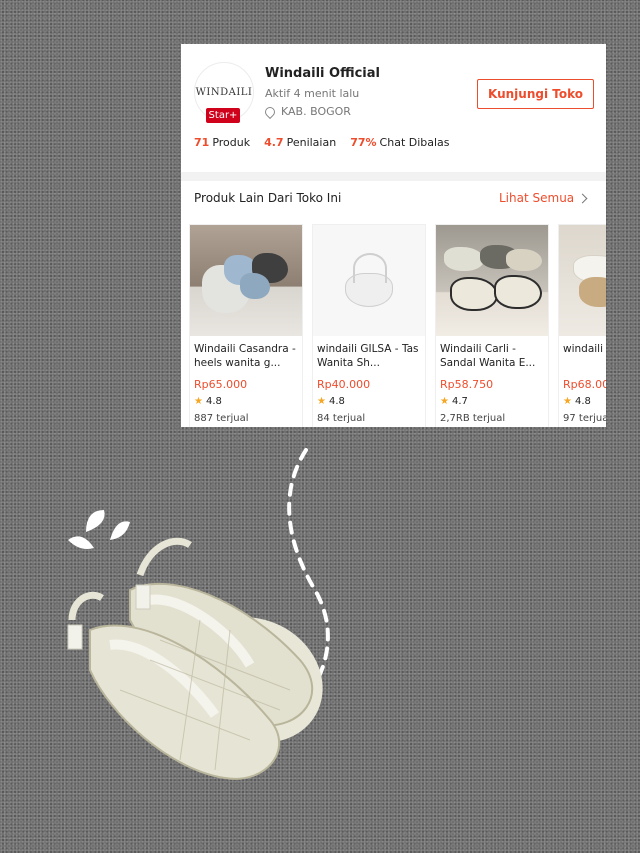 This screenshot has height=853, width=640. Describe the element at coordinates (231, 142) in the screenshot. I see `stat-label: Produk` at that location.